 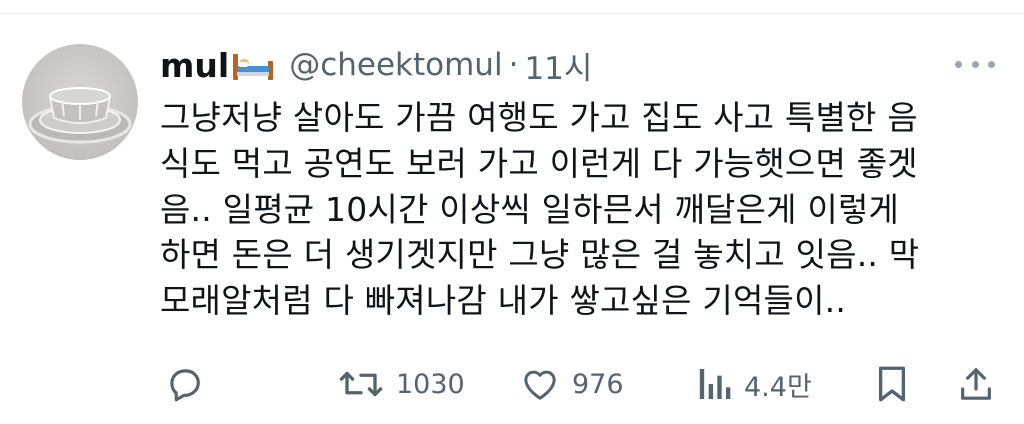 What do you see at coordinates (253, 65) in the screenshot?
I see `bed-emoji-icon` at bounding box center [253, 65].